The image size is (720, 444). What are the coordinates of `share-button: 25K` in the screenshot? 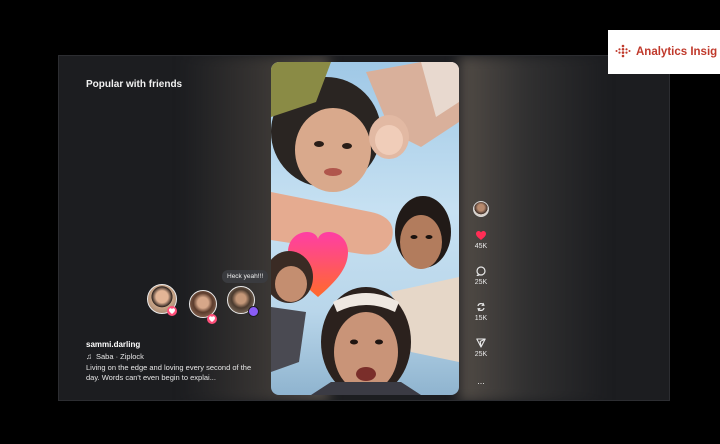 It's located at (481, 348).